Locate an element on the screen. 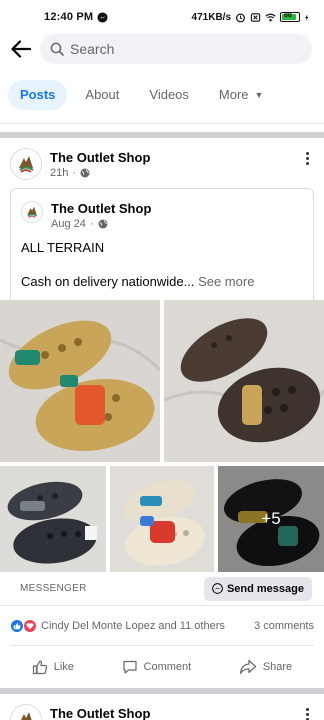 This screenshot has width=324, height=720. post-page-name: The Outlet Shop is located at coordinates (175, 157).